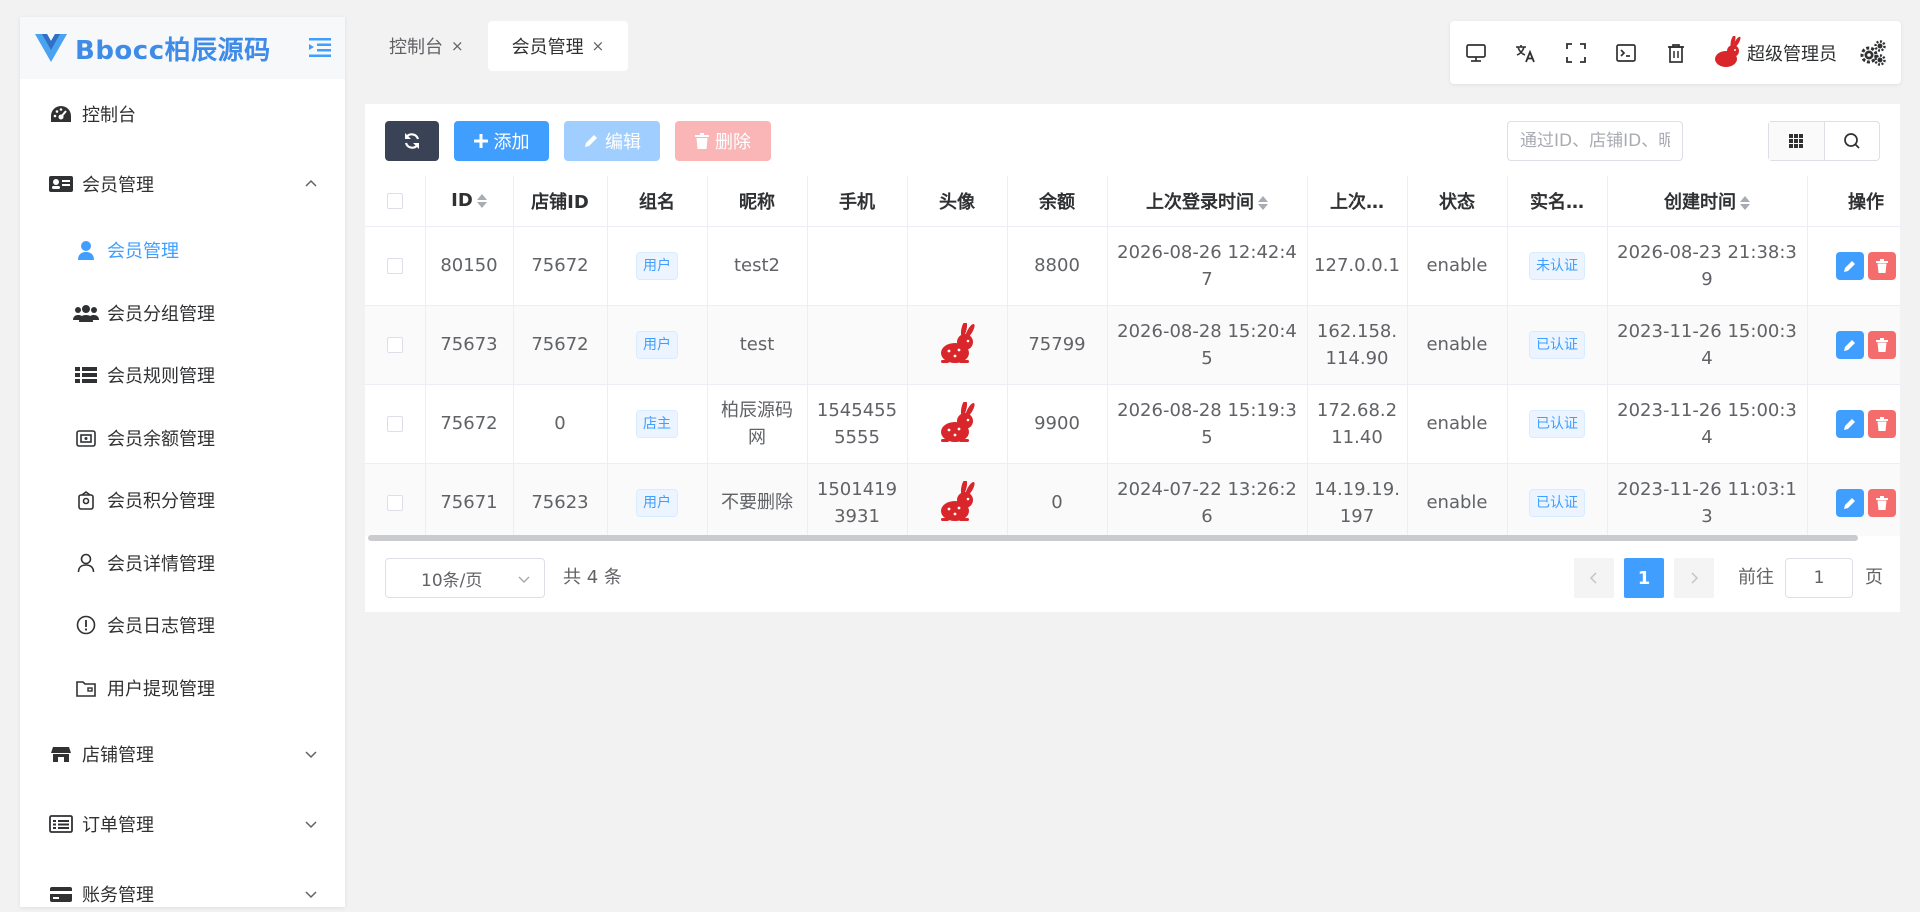 The image size is (1920, 912). What do you see at coordinates (560, 499) in the screenshot?
I see `cell-shop-id: 75623` at bounding box center [560, 499].